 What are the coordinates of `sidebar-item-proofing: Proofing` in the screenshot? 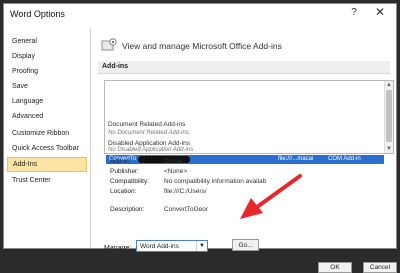 It's located at (47, 71).